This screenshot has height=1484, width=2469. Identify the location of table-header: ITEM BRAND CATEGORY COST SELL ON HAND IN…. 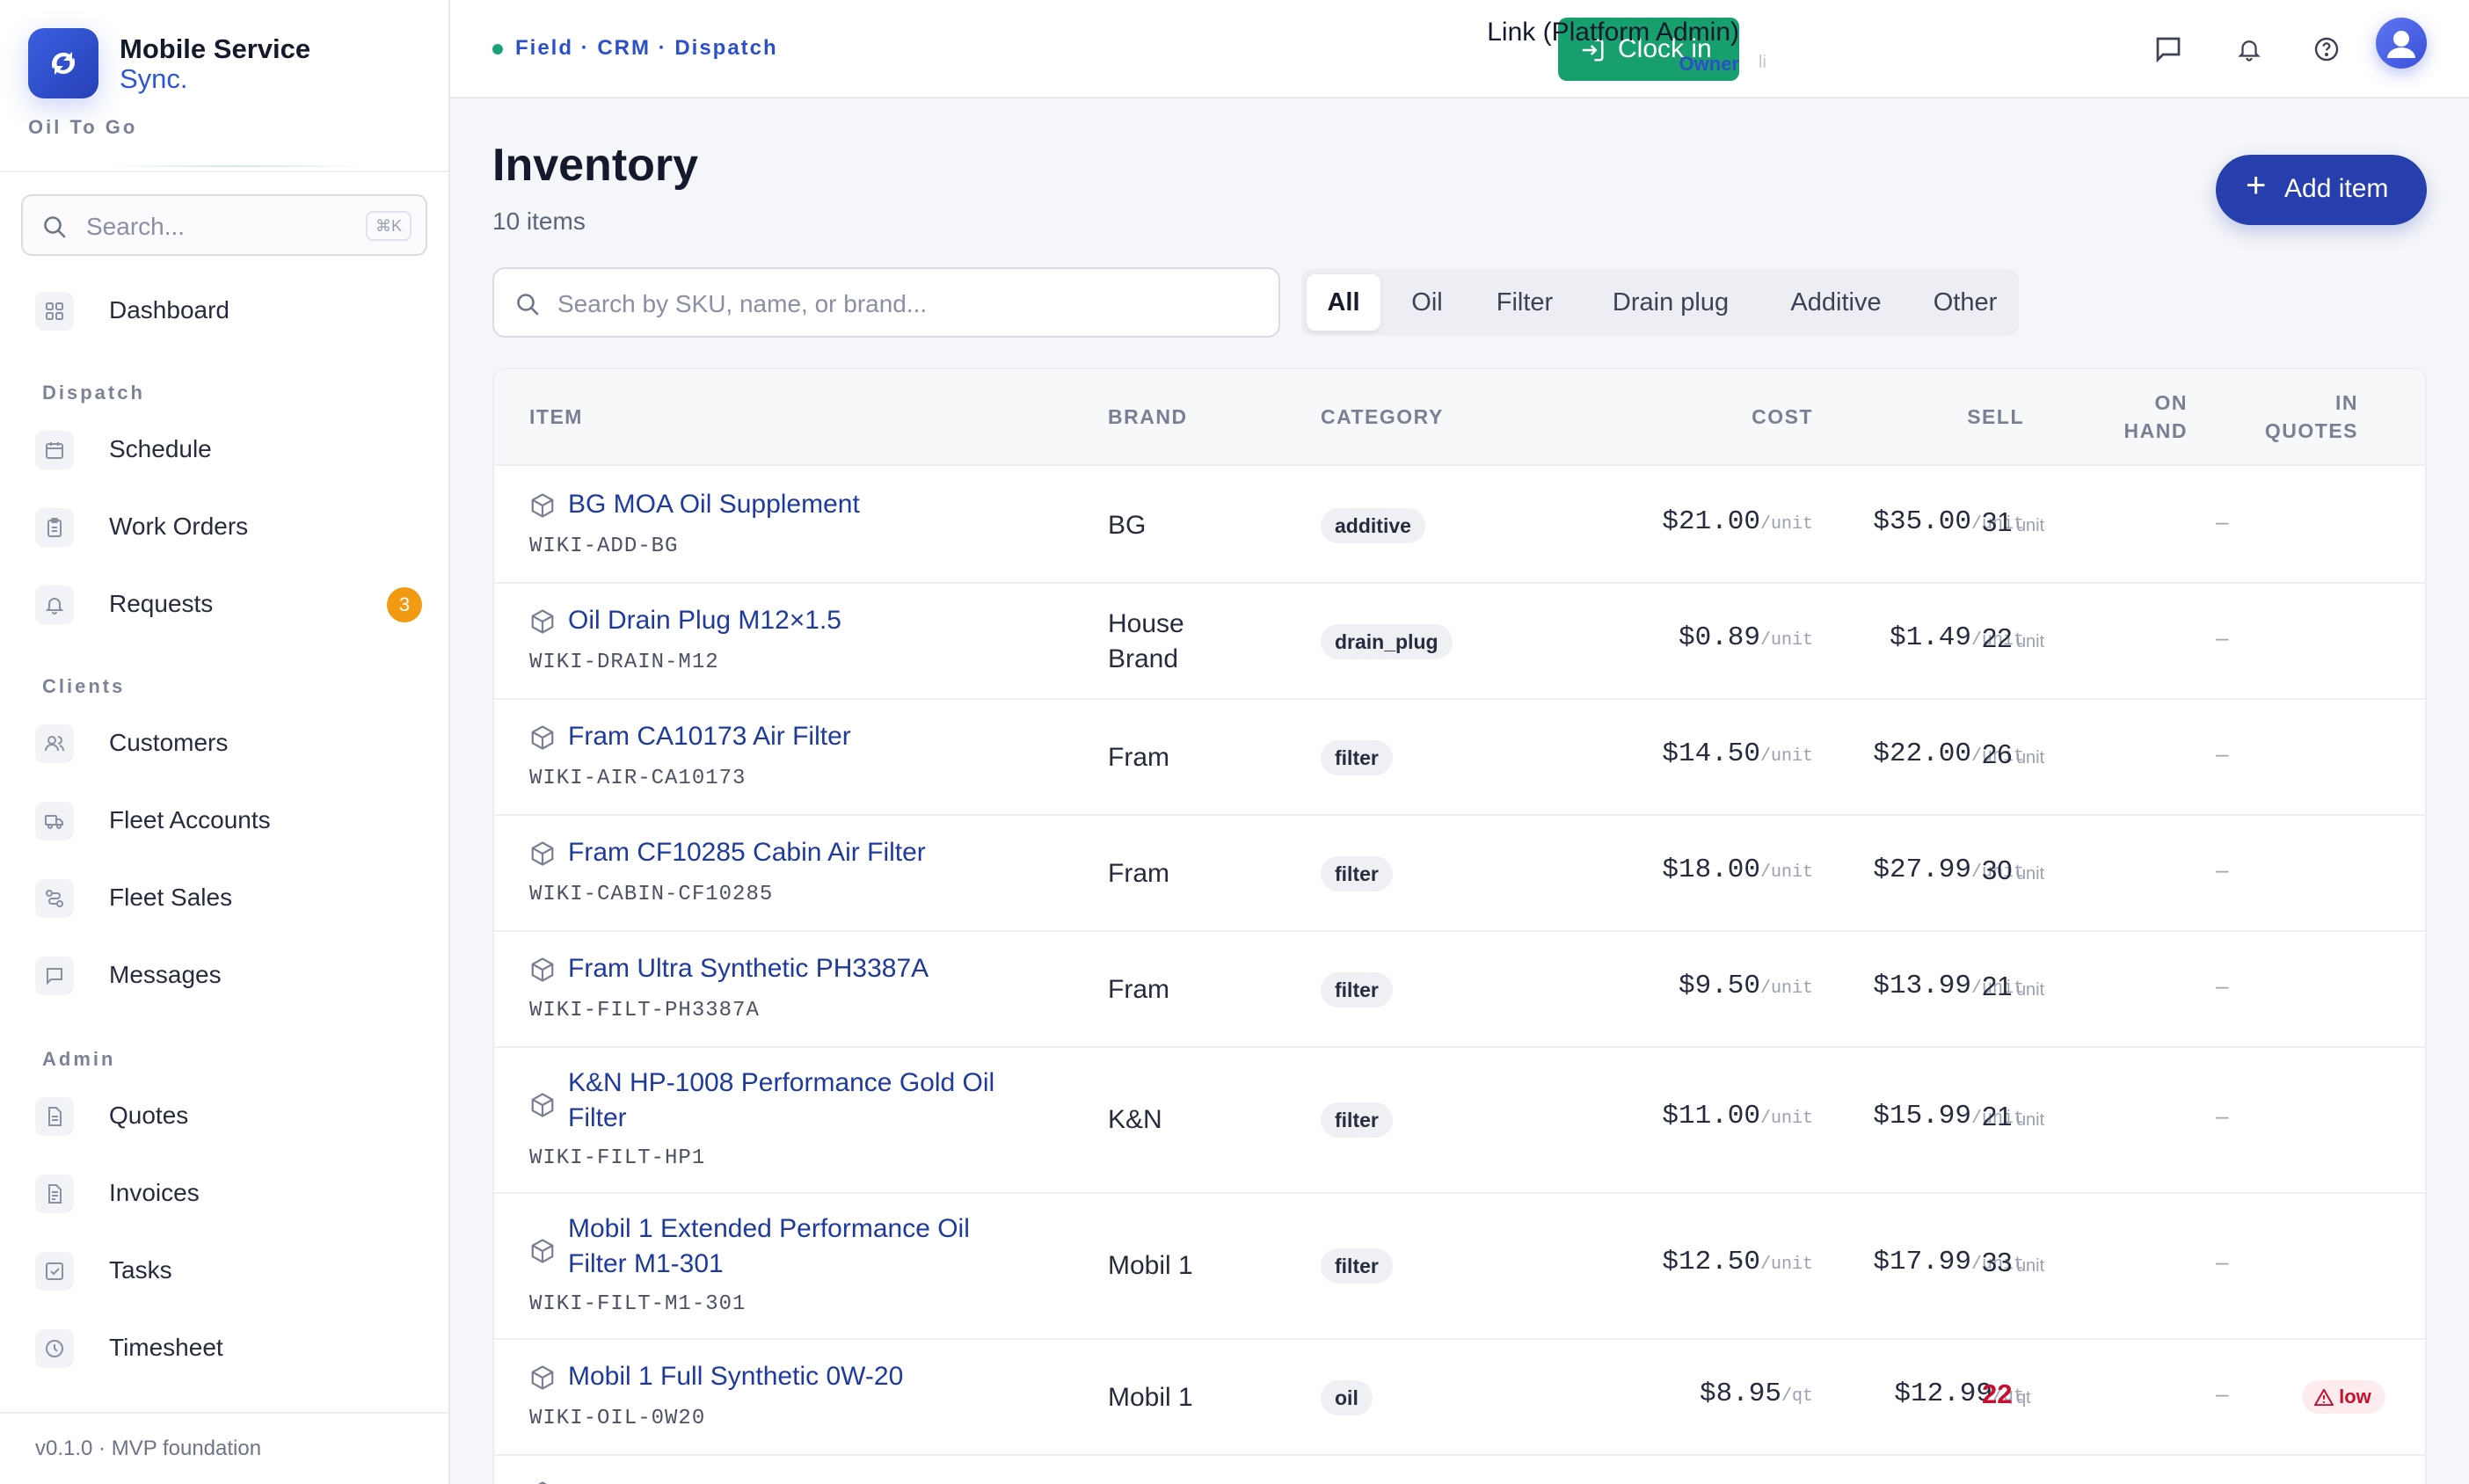
(1459, 418).